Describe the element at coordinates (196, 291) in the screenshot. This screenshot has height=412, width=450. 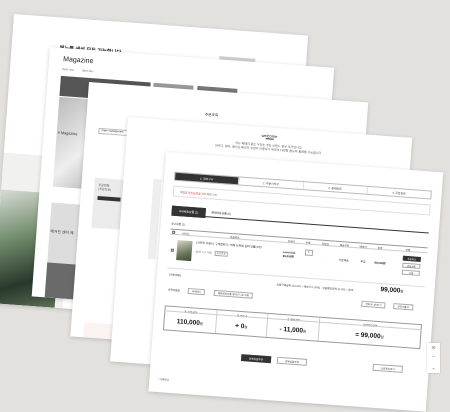
I see `delete-selected-button: 삭제하기` at that location.